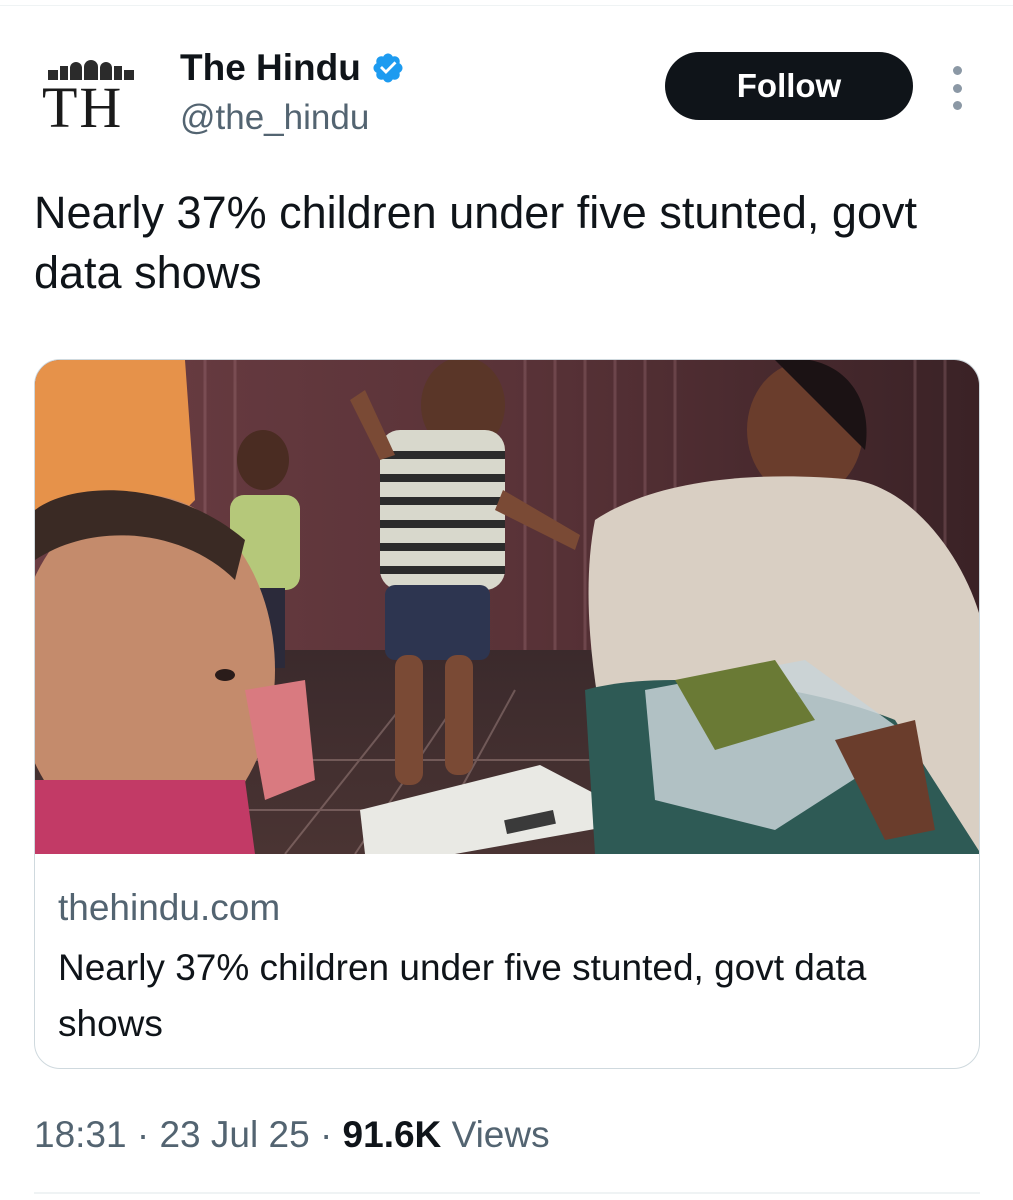 The width and height of the screenshot is (1013, 1200). Describe the element at coordinates (505, 95) in the screenshot. I see `tweet-header: TH The Hindu @the_hindu Follow` at that location.